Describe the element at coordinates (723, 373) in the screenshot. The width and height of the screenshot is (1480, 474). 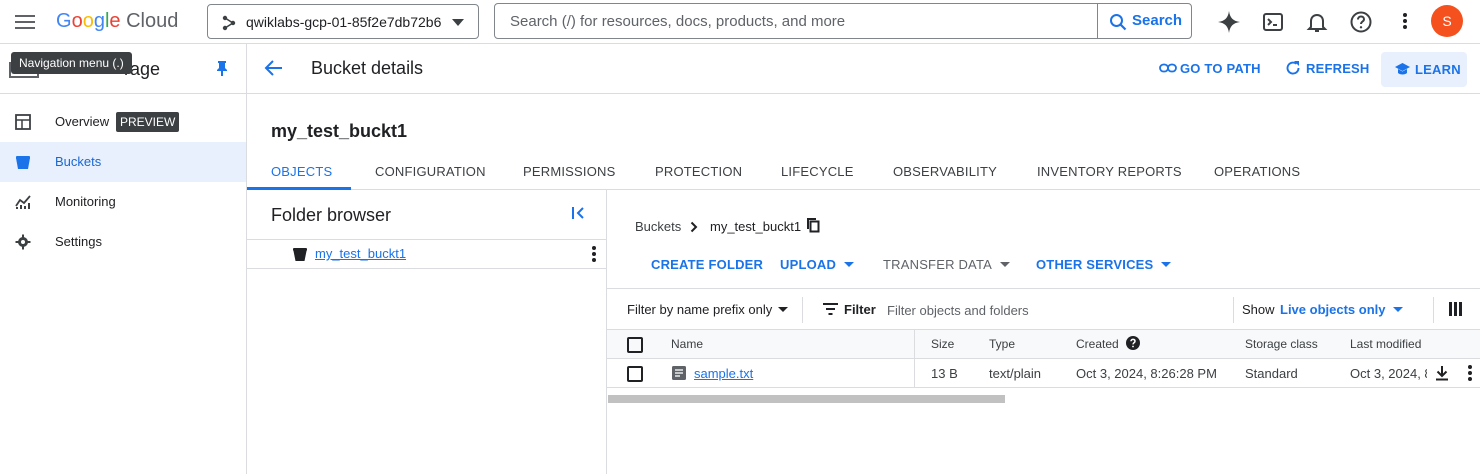
I see `object-name-link: sample.txt` at that location.